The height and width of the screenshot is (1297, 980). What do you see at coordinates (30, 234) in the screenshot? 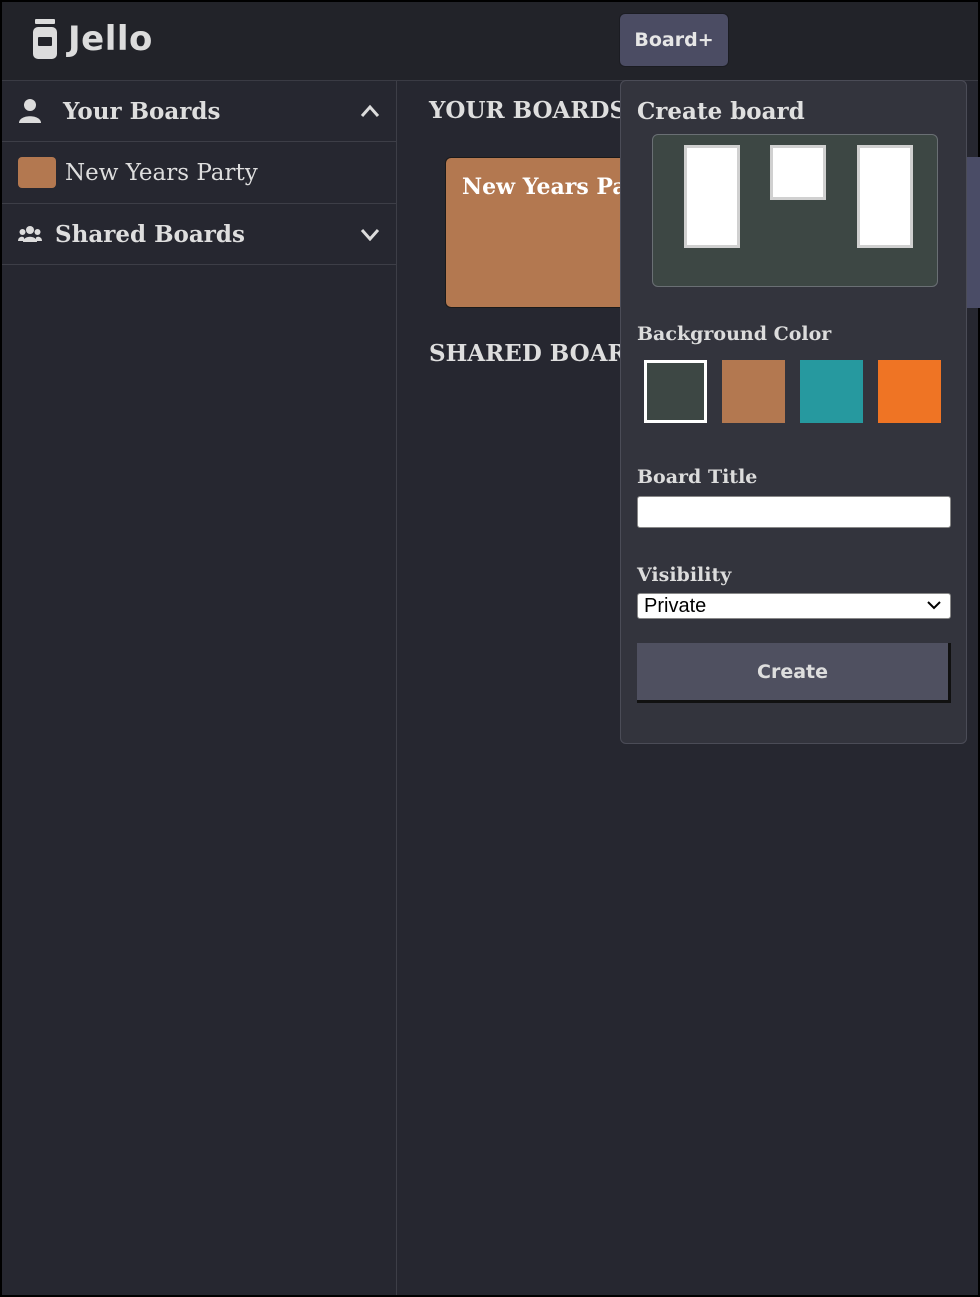
I see `users-icon` at bounding box center [30, 234].